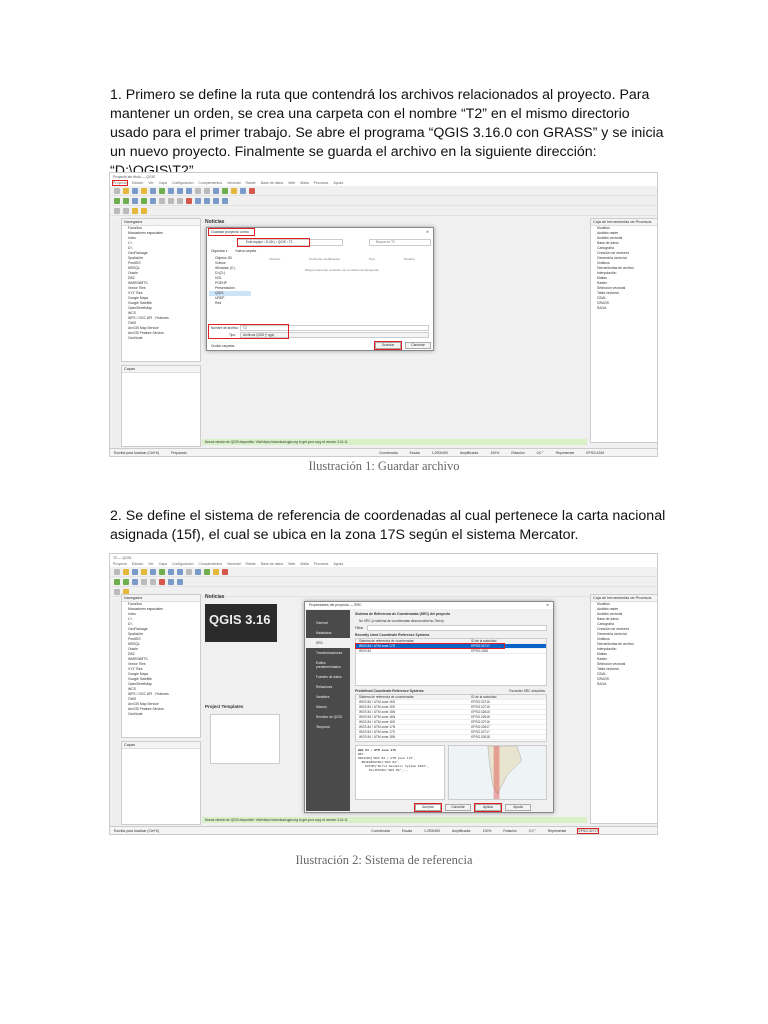  I want to click on help-button: Ayuda, so click(518, 807).